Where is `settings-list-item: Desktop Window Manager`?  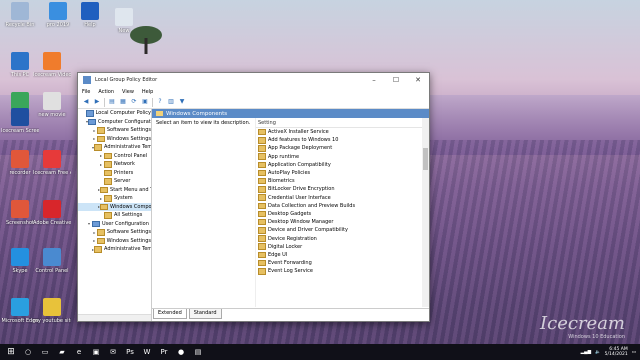 settings-list-item: Desktop Window Manager is located at coordinates (342, 222).